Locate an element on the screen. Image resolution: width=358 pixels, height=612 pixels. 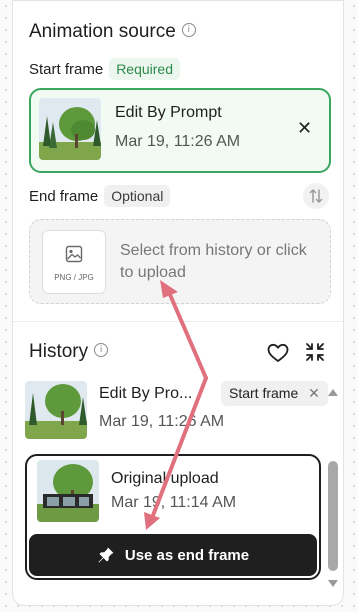
optional-badge: Optional is located at coordinates (137, 196).